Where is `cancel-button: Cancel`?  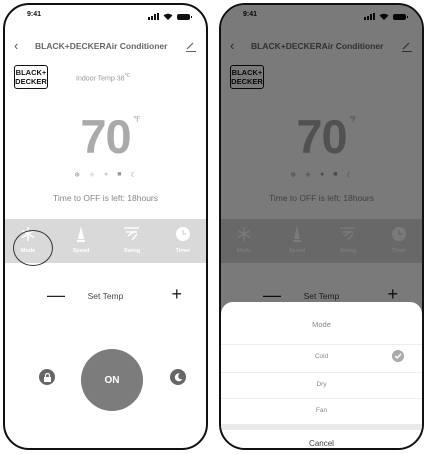 cancel-button: Cancel is located at coordinates (321, 443).